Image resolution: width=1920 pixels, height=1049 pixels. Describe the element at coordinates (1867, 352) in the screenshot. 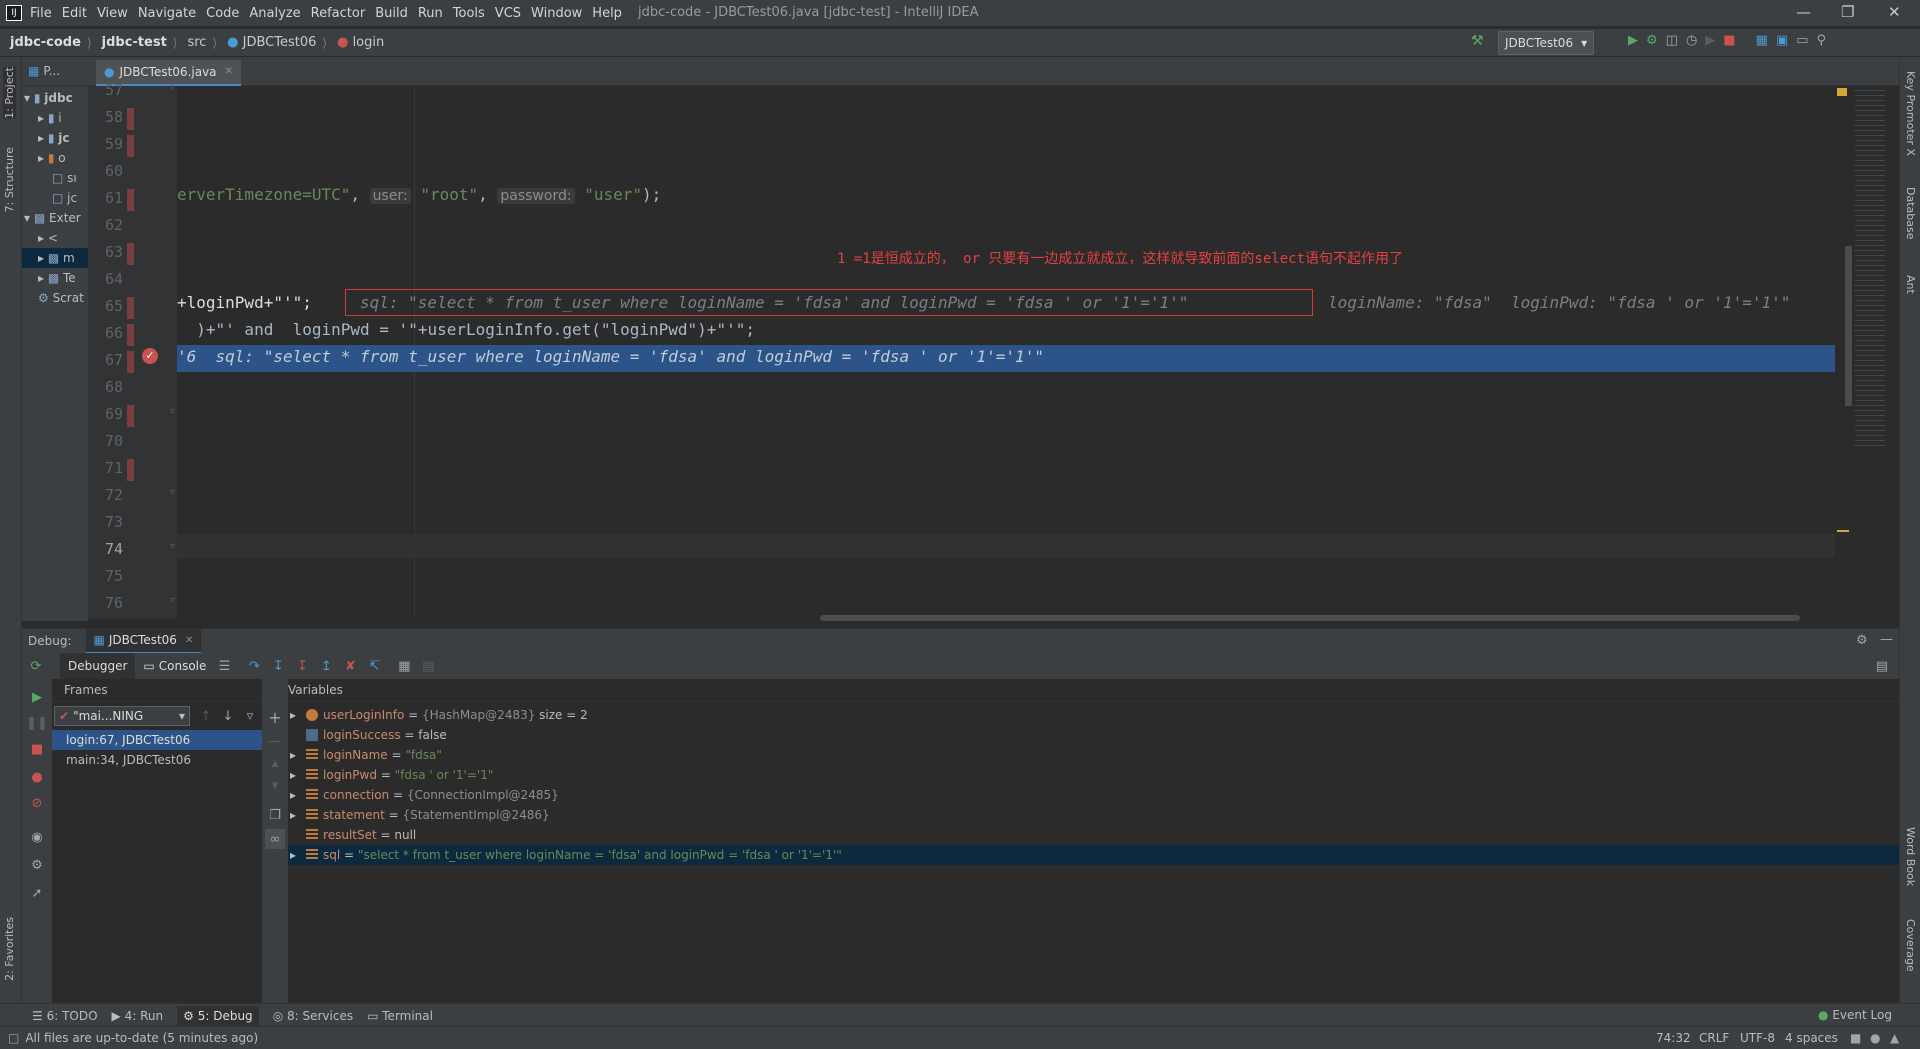

I see `minimap` at that location.